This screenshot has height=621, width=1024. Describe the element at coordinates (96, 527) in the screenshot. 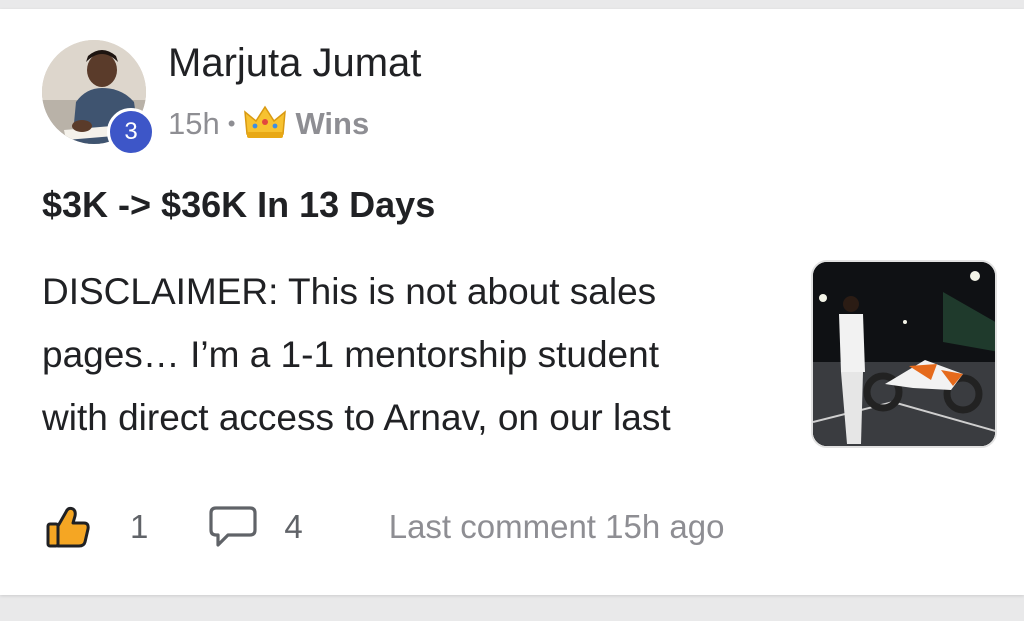

I see `like-button: 1` at that location.